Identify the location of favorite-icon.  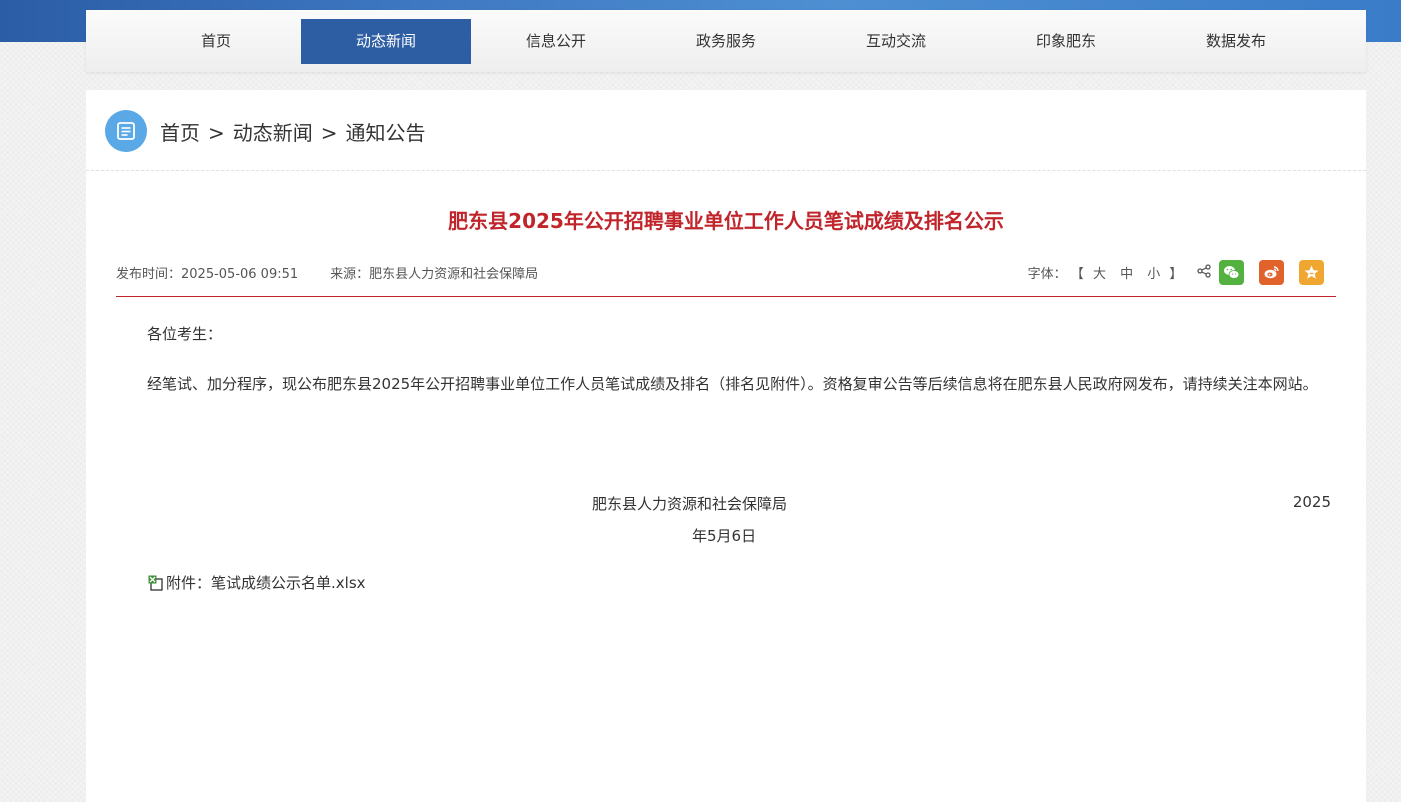
(1311, 272).